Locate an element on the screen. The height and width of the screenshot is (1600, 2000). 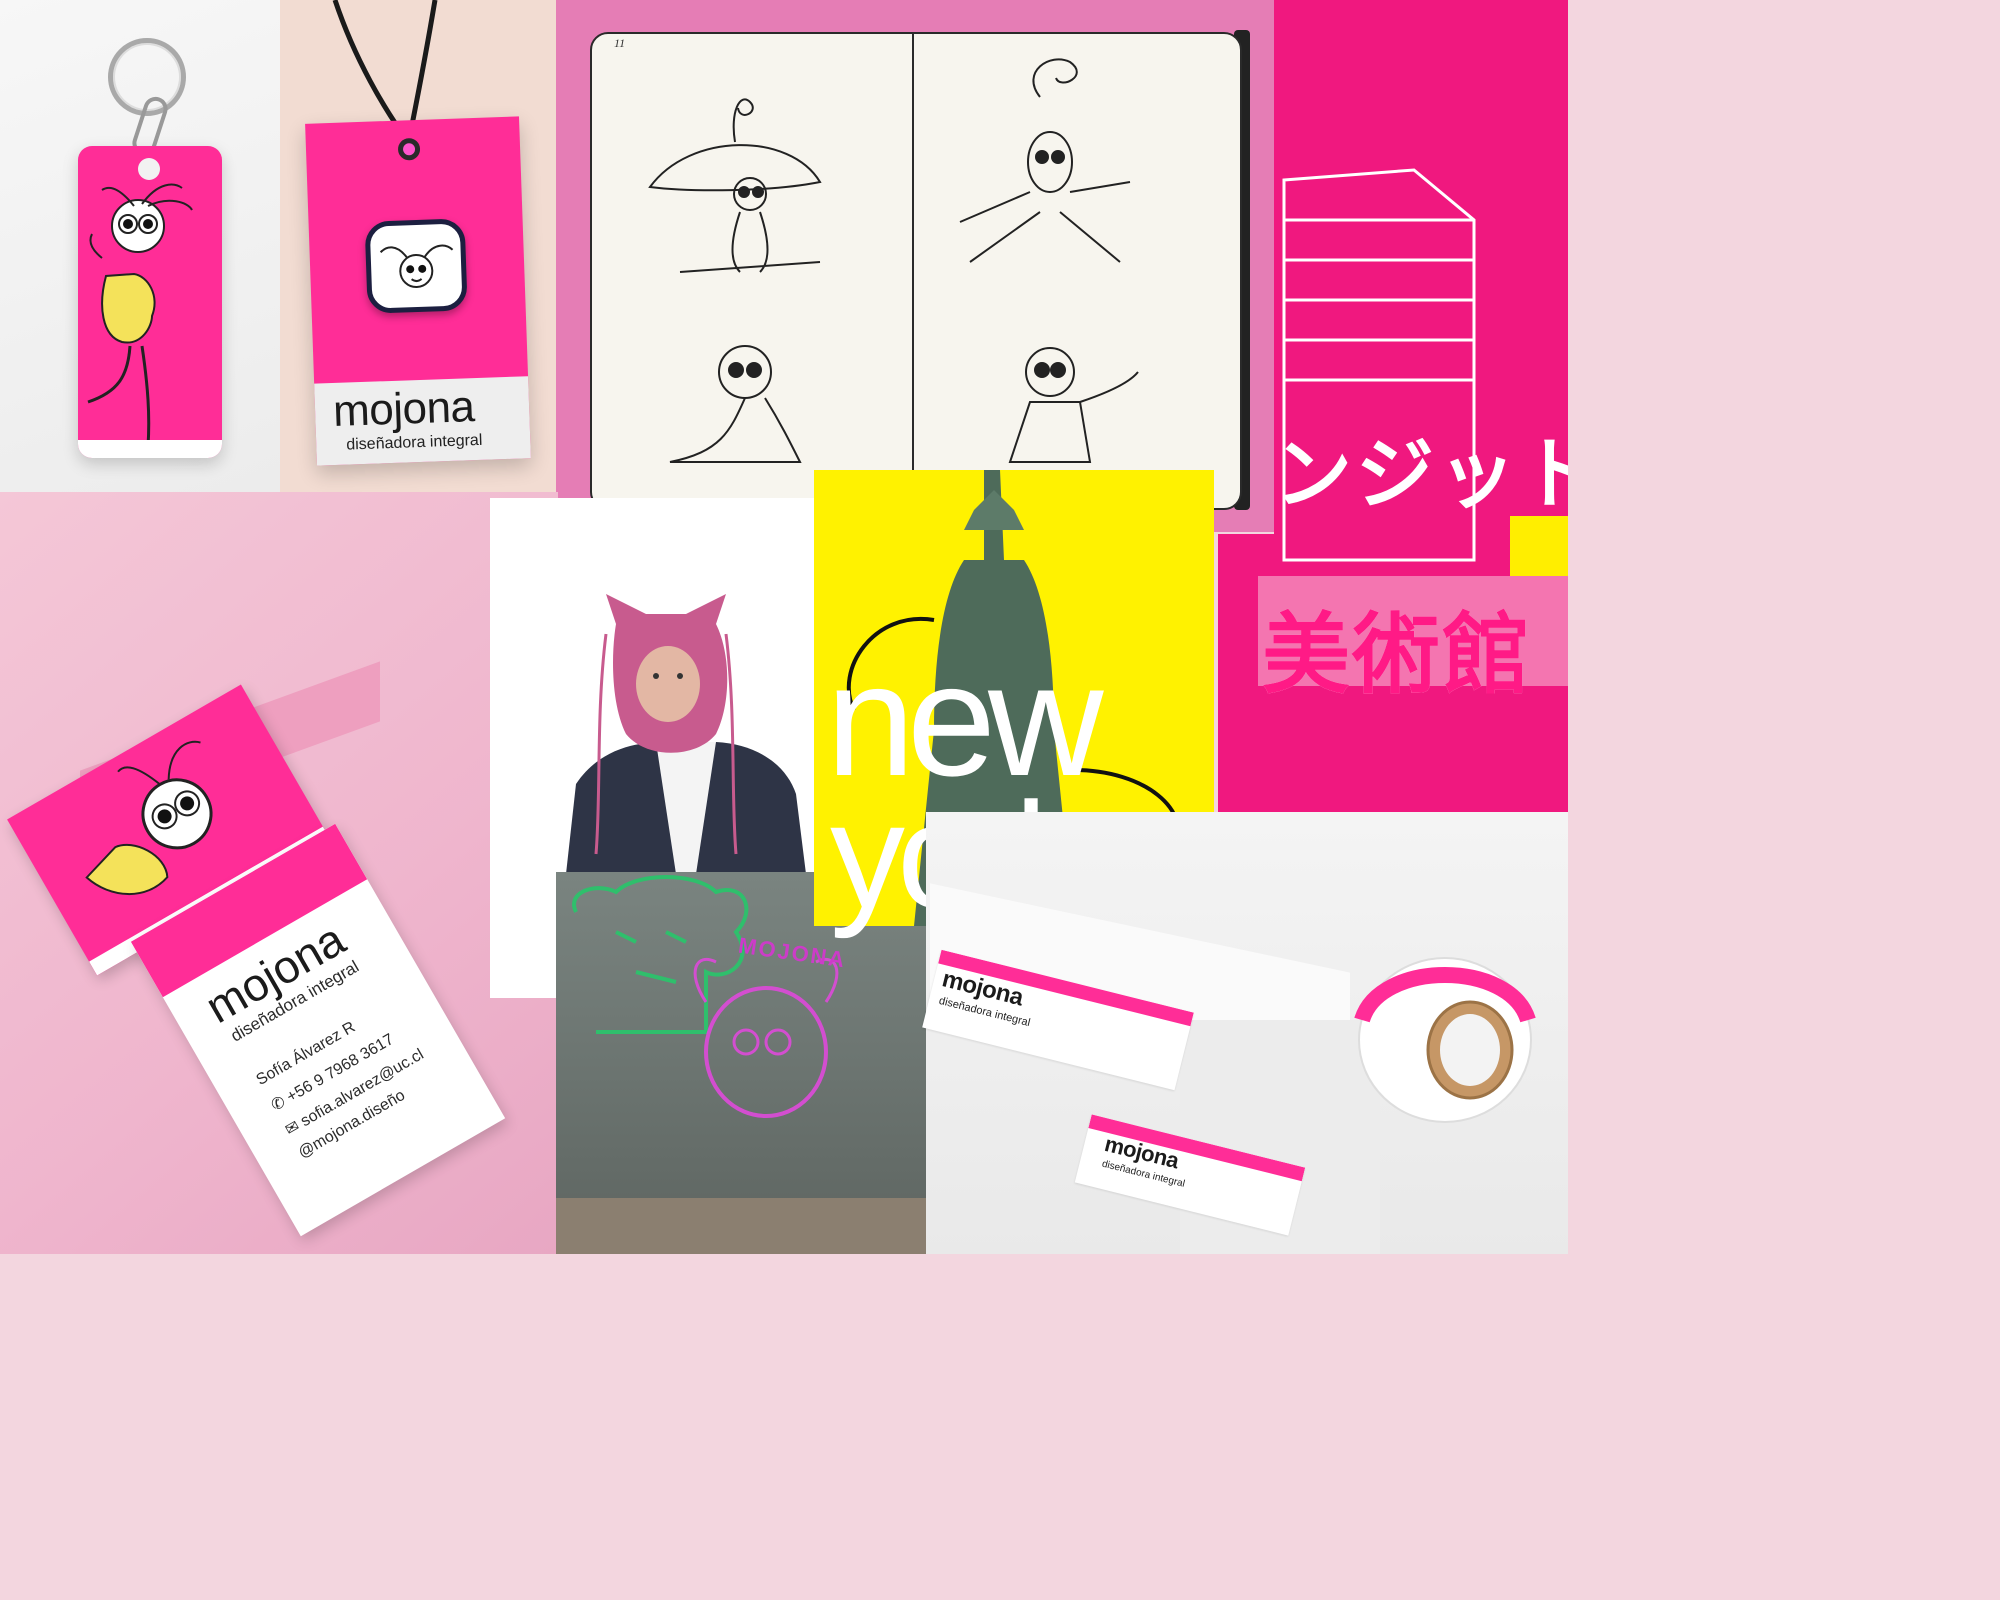
hangtag-base: mojona diseñadora integral is located at coordinates (422, 421).